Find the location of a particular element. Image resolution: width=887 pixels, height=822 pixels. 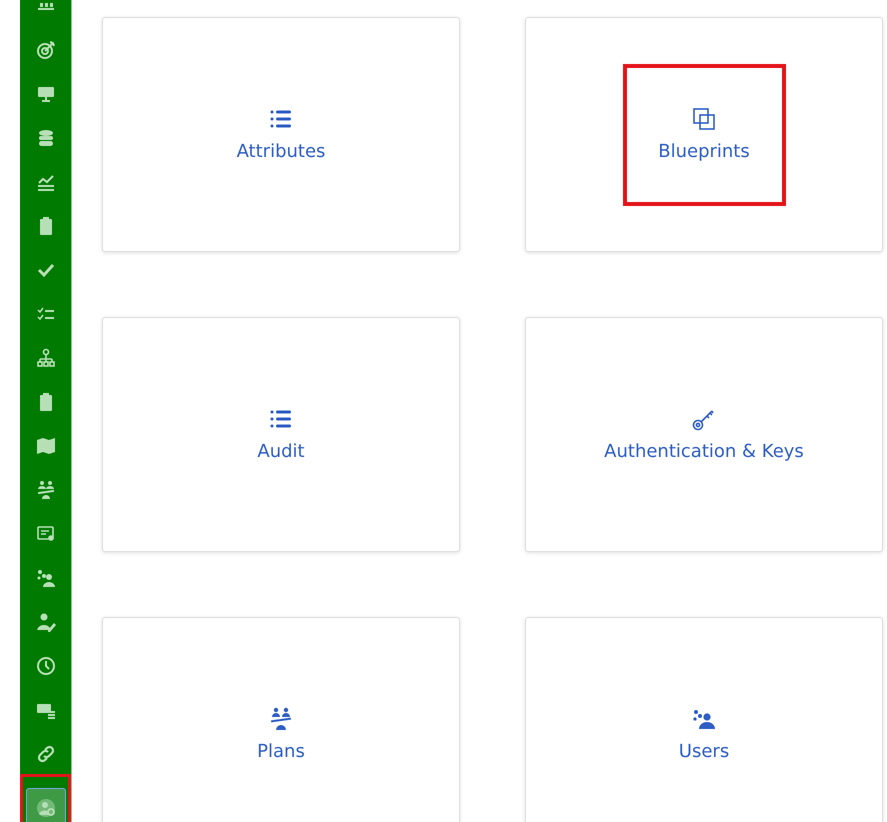

tile-label: Authentication & Keys is located at coordinates (704, 451).